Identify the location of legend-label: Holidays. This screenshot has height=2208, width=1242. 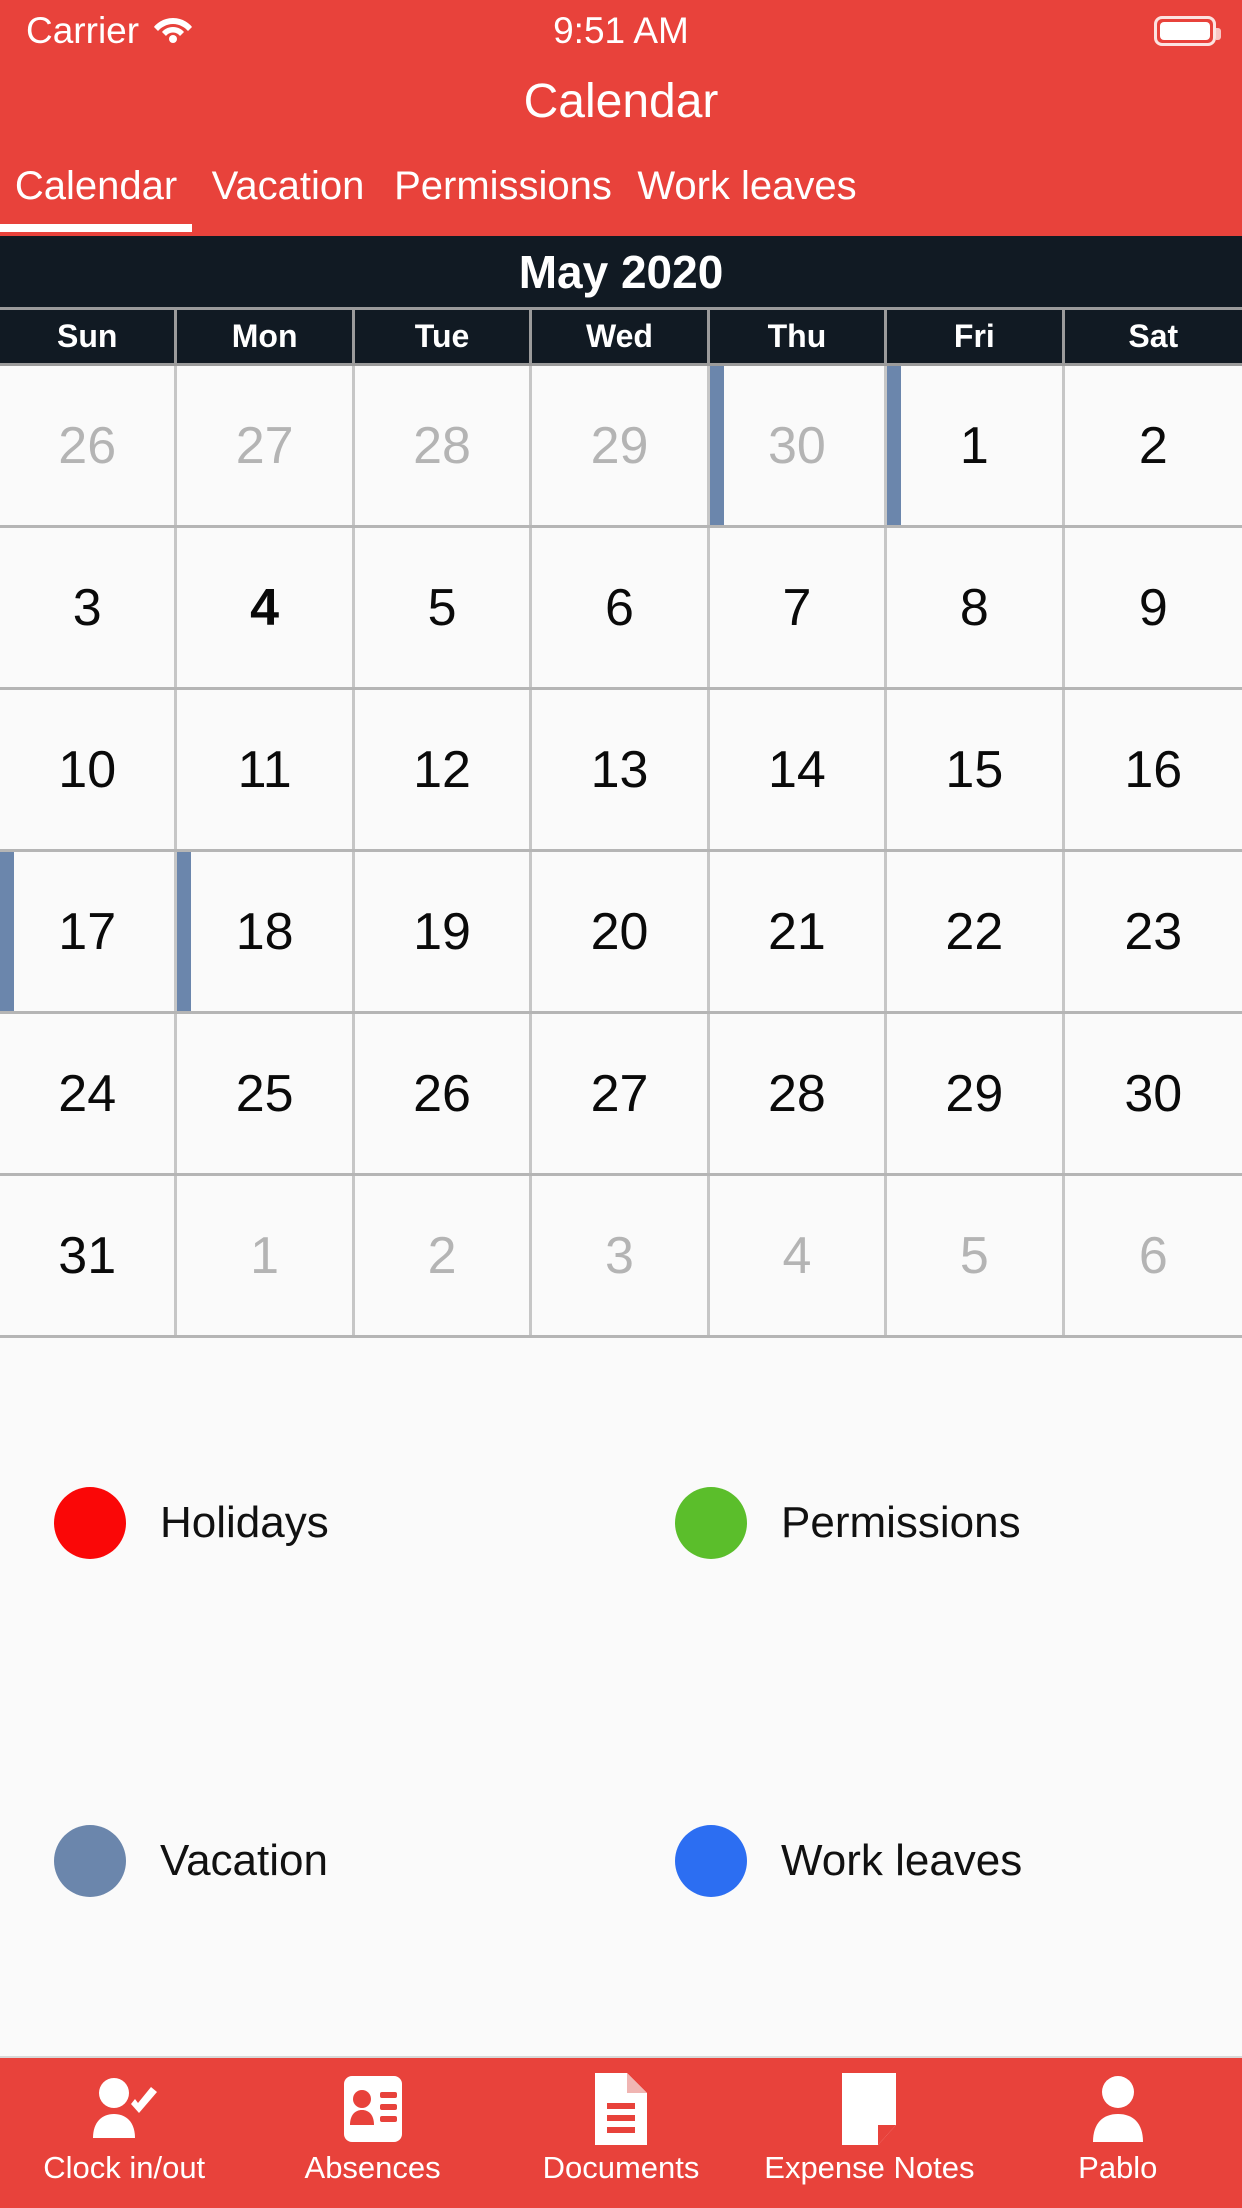
(244, 1522).